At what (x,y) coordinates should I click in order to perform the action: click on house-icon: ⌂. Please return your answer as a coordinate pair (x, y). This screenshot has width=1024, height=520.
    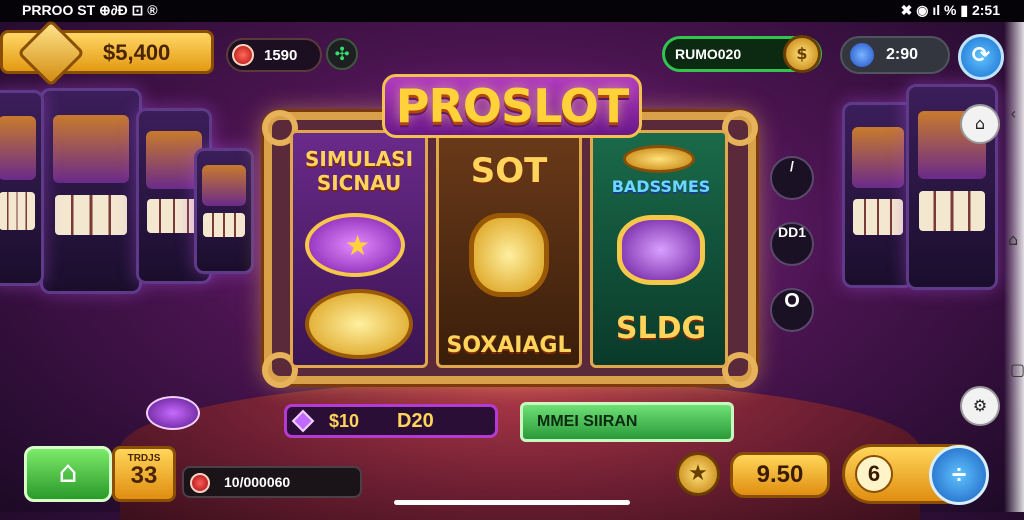
    Looking at the image, I should click on (68, 472).